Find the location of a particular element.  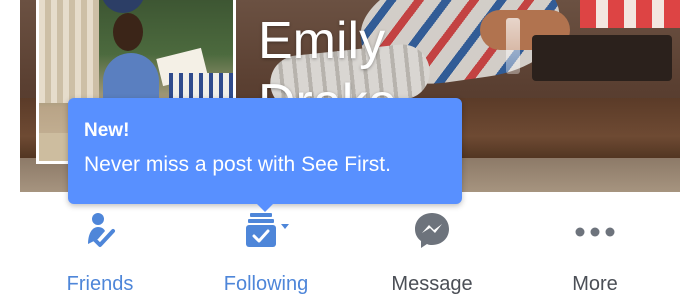

profile-name-first: Emily is located at coordinates (322, 41).